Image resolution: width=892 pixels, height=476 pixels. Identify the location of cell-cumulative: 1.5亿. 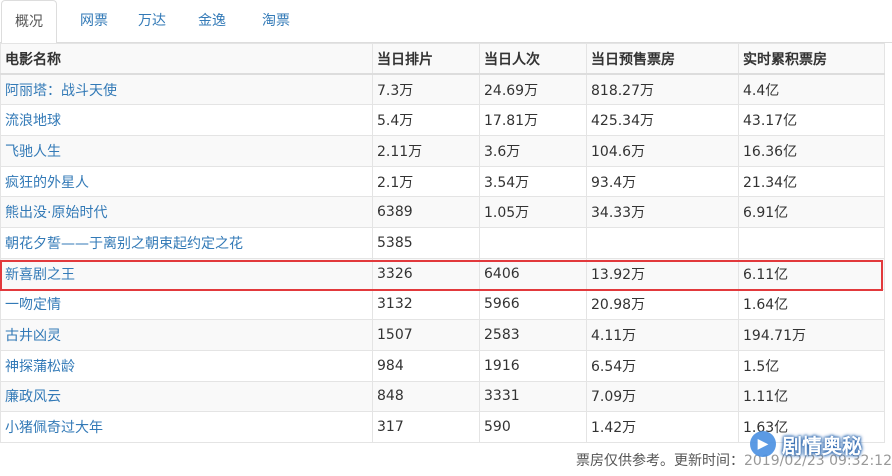
(811, 365).